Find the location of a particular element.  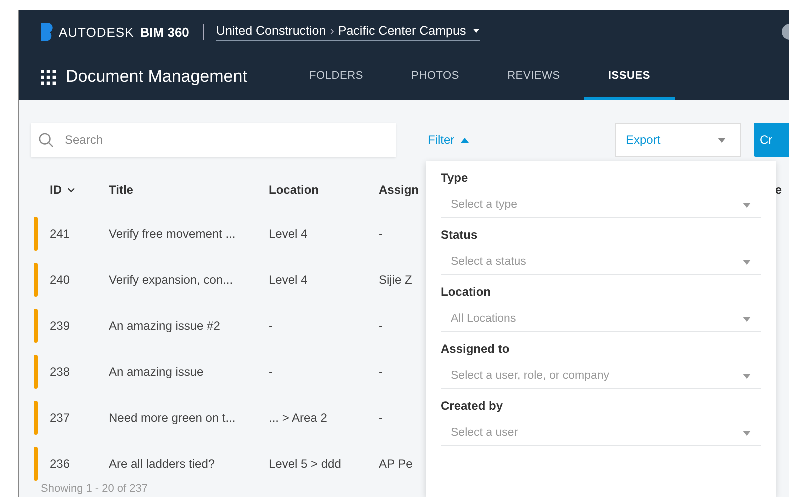

field-label: Status is located at coordinates (460, 235).